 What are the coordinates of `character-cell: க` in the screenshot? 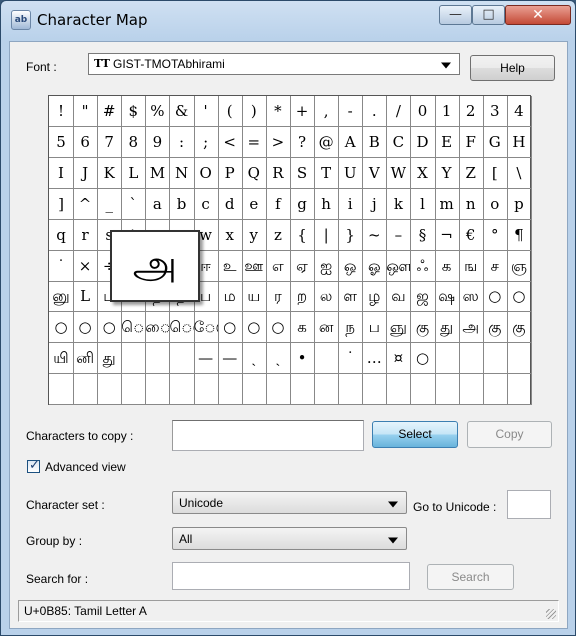 It's located at (302, 328).